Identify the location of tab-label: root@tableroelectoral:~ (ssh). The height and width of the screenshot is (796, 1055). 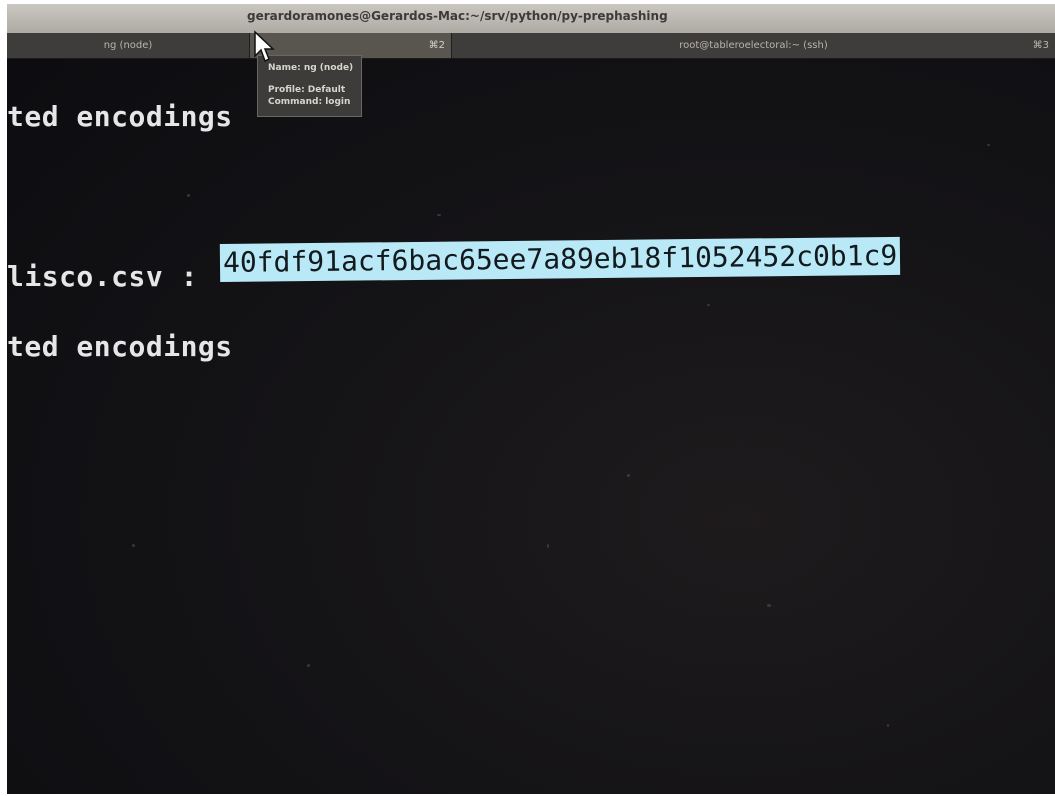
(753, 45).